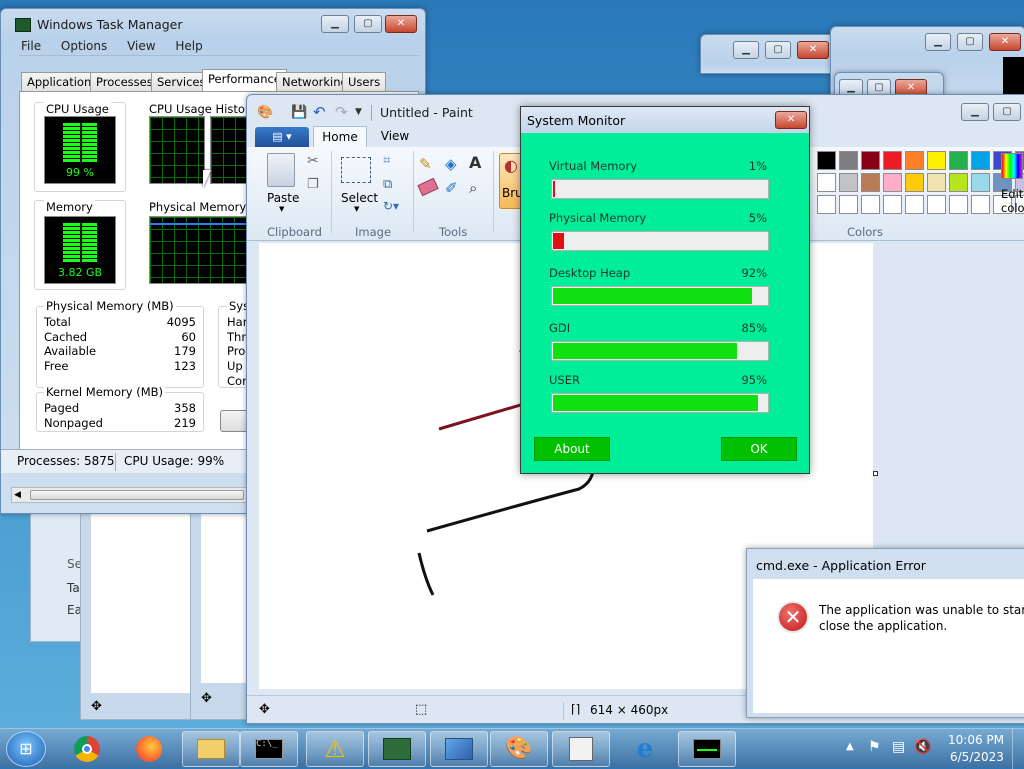 This screenshot has width=1024, height=769. What do you see at coordinates (387, 184) in the screenshot?
I see `resize-icon: ⧉` at bounding box center [387, 184].